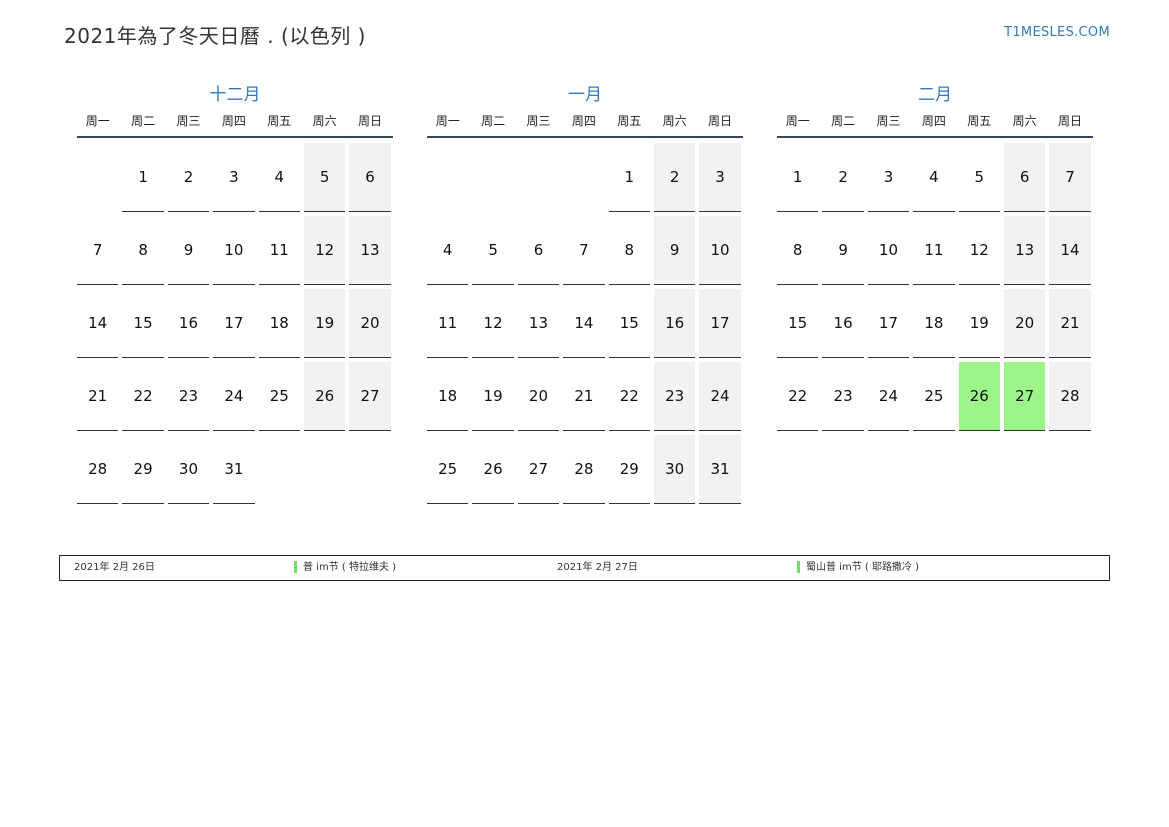  I want to click on holiday-marker-icon, so click(295, 567).